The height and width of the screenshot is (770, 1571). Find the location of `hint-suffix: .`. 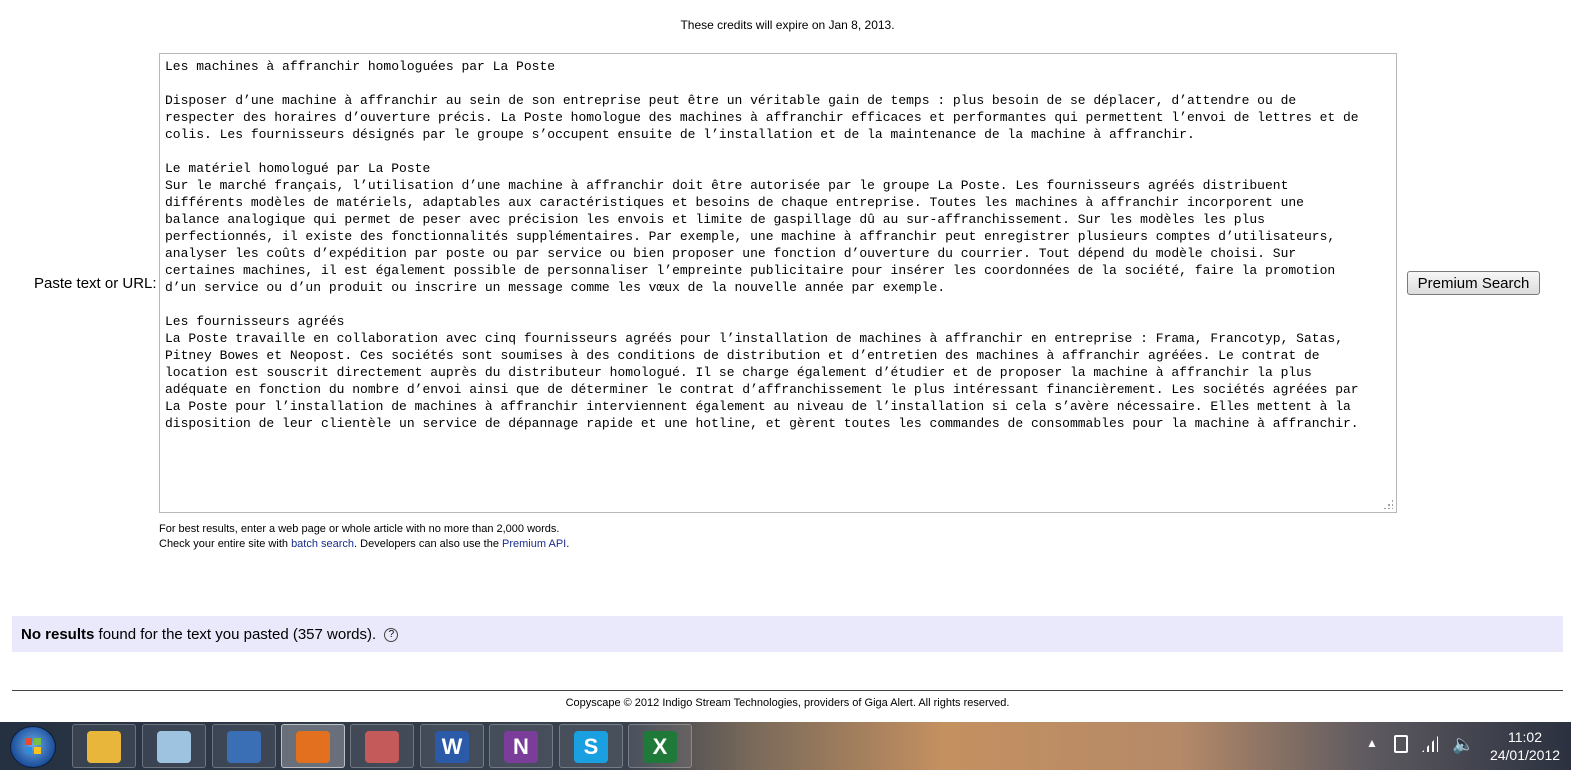

hint-suffix: . is located at coordinates (568, 544).